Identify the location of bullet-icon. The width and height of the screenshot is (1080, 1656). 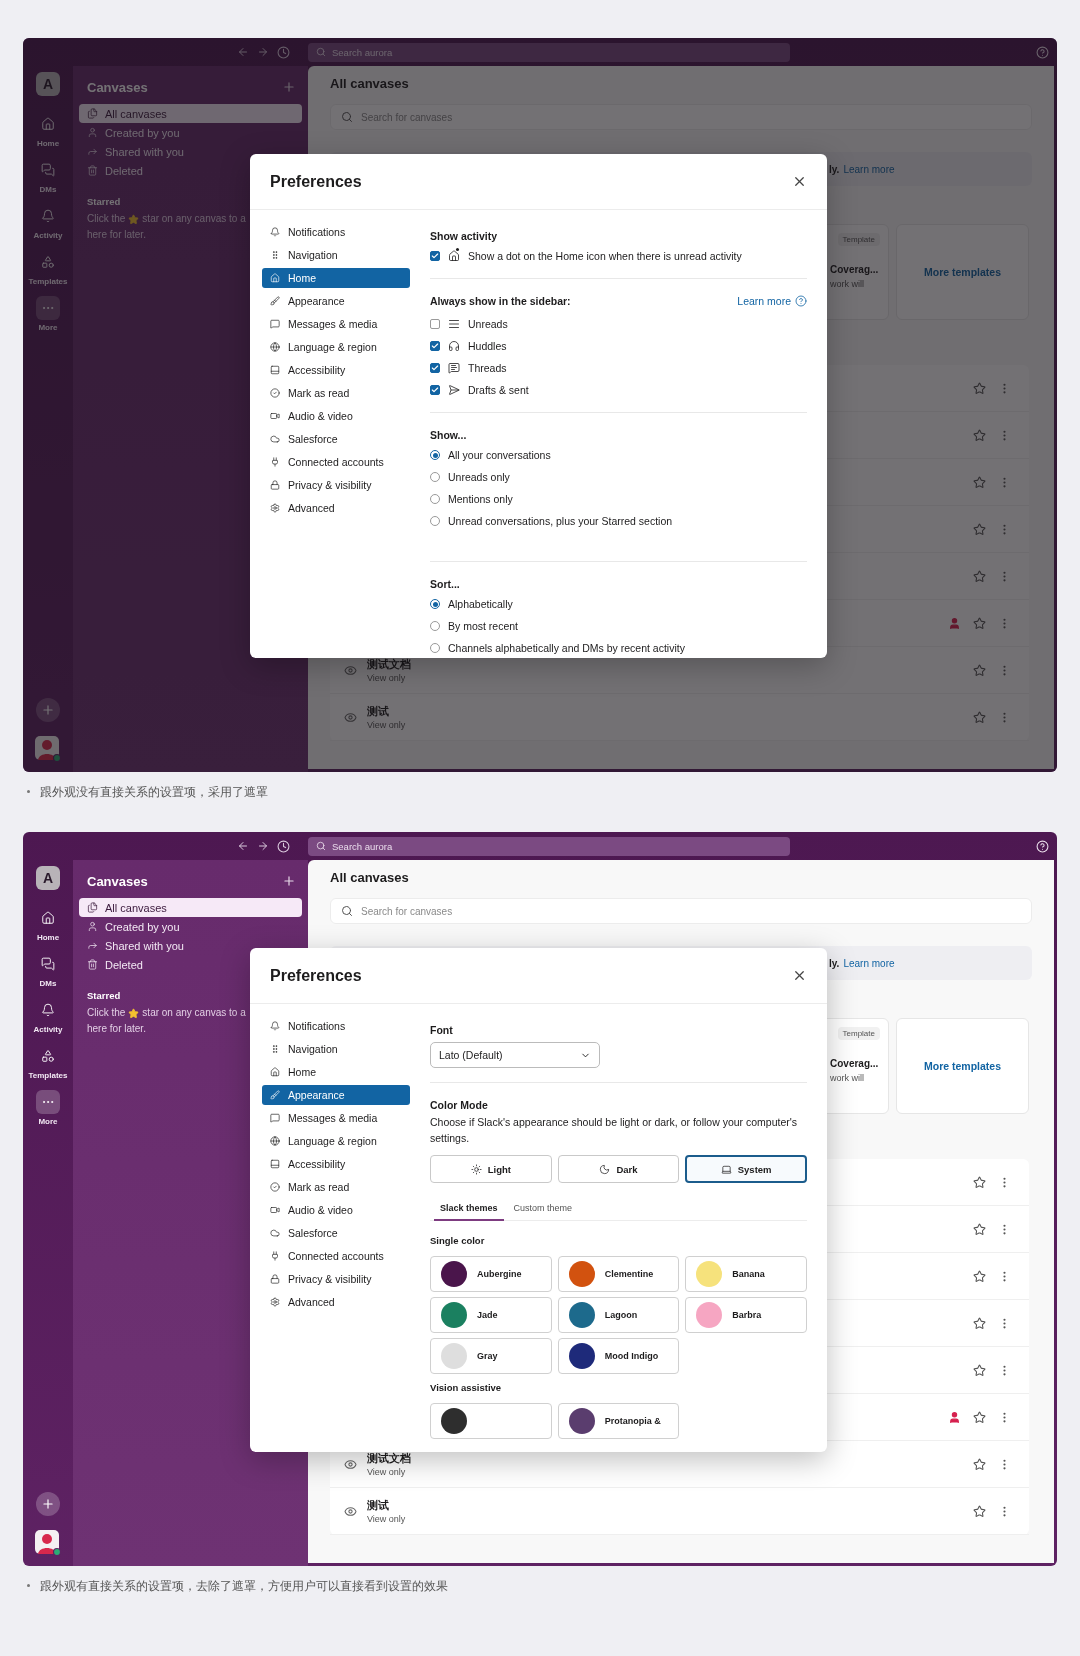
(28, 1585).